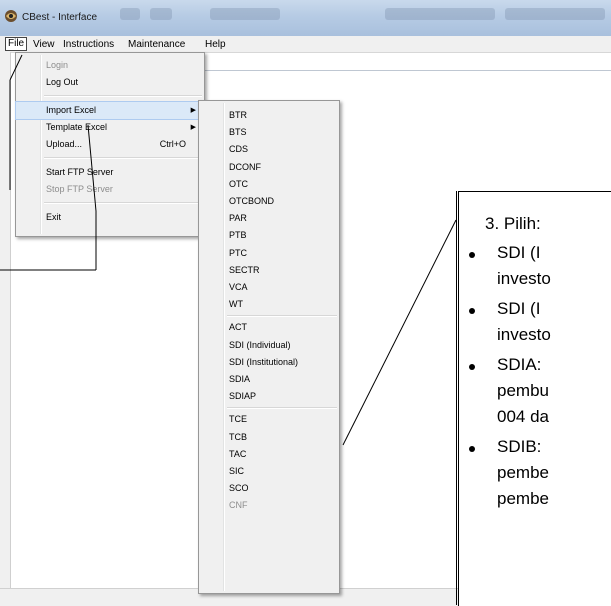 The height and width of the screenshot is (606, 611). Describe the element at coordinates (172, 144) in the screenshot. I see `shortcut-label: Ctrl+O` at that location.